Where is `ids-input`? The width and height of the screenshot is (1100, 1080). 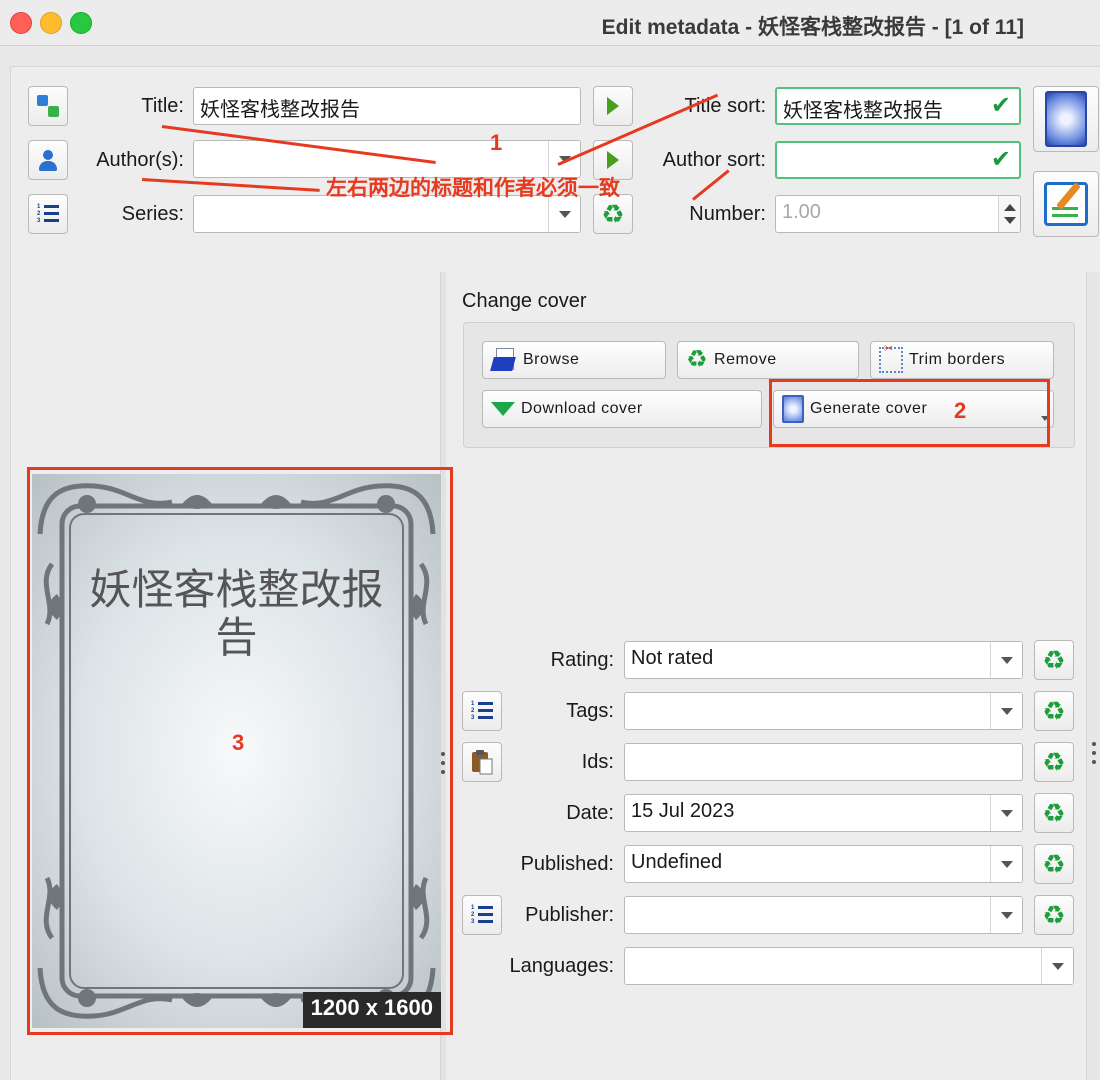 ids-input is located at coordinates (823, 762).